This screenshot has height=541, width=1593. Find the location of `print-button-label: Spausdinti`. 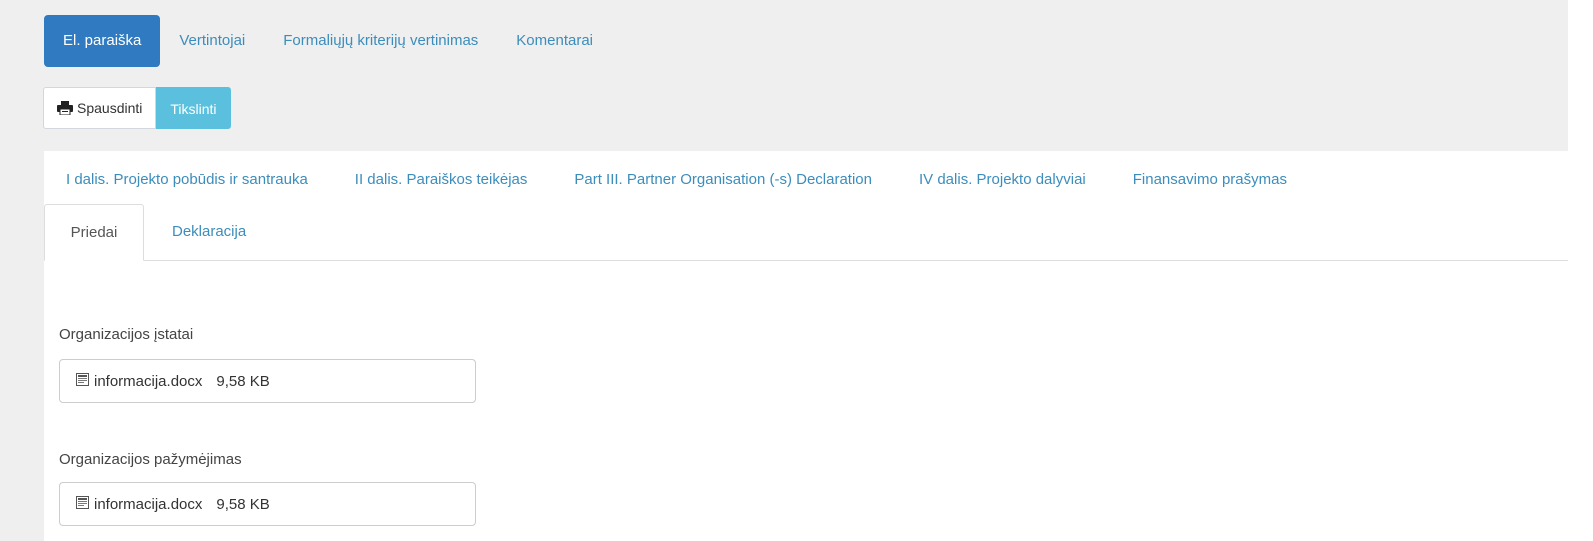

print-button-label: Spausdinti is located at coordinates (110, 108).